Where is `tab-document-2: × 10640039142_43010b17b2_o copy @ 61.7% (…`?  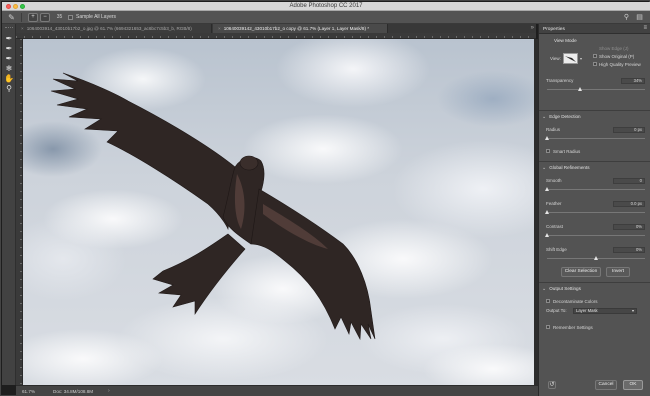 tab-document-2: × 10640039142_43010b17b2_o copy @ 61.7% (… is located at coordinates (300, 28).